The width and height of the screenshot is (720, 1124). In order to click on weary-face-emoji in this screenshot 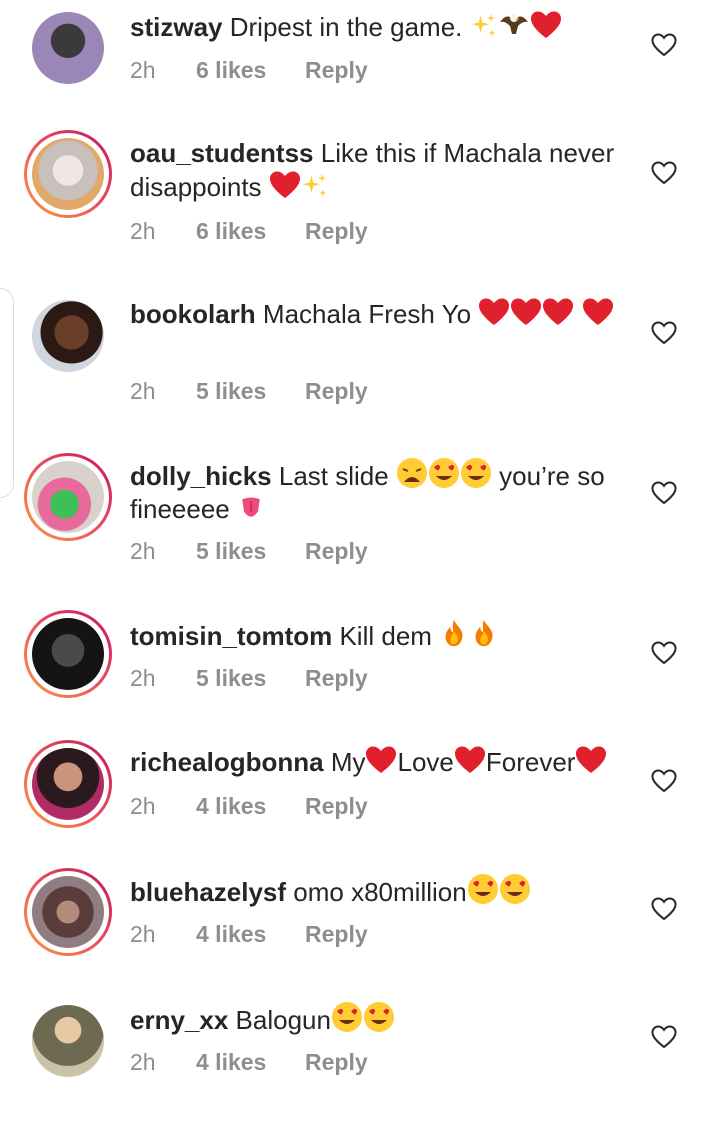, I will do `click(412, 473)`.